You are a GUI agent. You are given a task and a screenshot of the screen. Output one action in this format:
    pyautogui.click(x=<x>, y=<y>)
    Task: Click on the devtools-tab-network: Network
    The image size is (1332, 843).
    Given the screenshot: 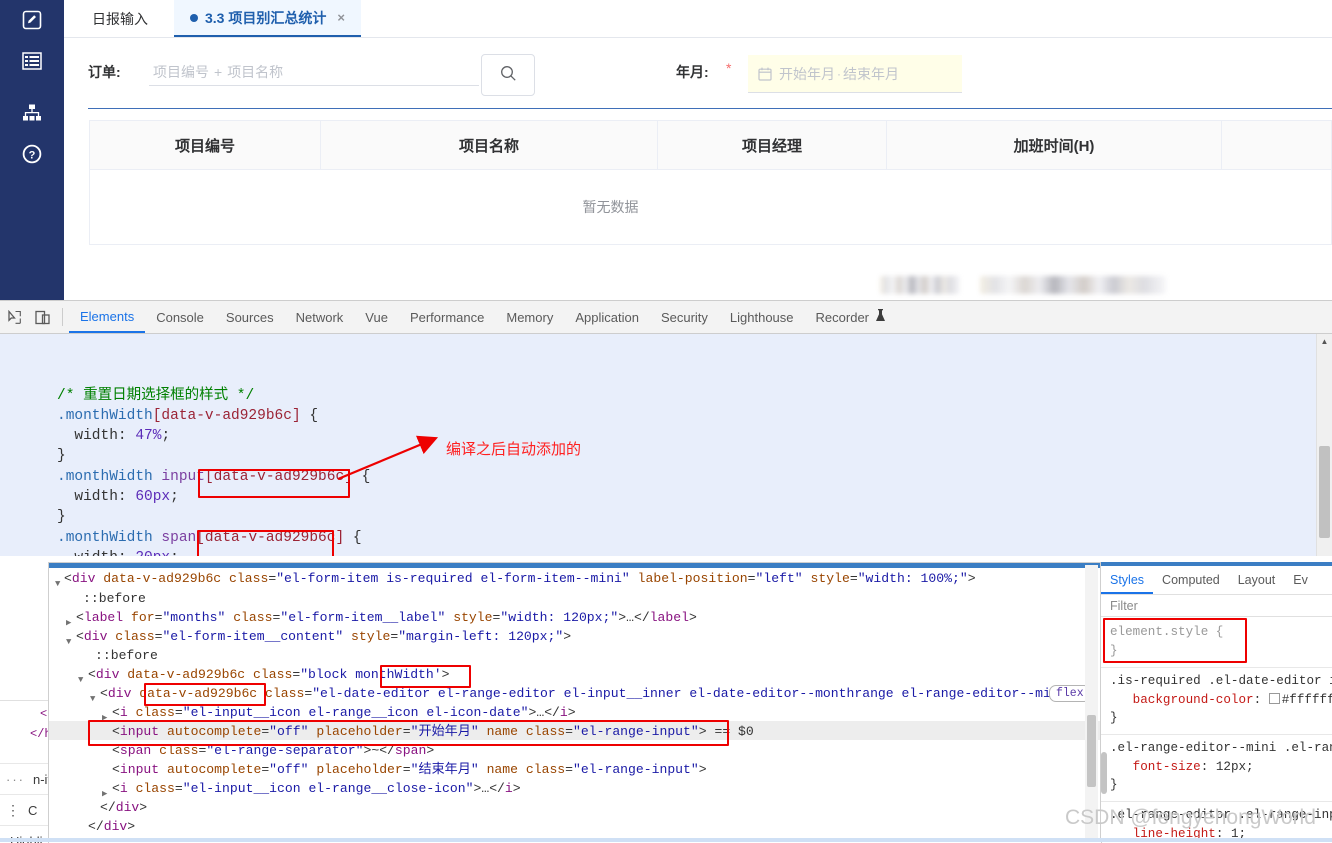 What is the action you would take?
    pyautogui.click(x=320, y=317)
    